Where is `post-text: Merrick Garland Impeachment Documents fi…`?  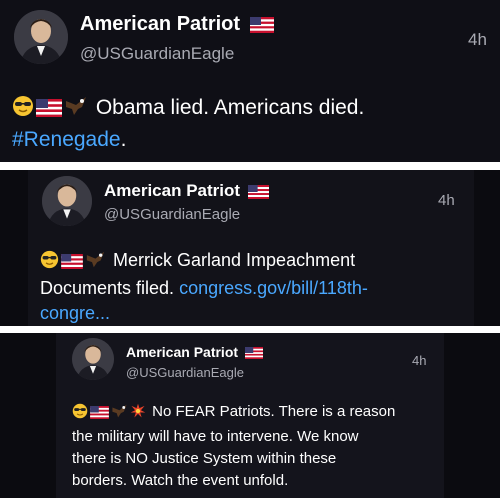 post-text: Merrick Garland Impeachment Documents fi… is located at coordinates (204, 286).